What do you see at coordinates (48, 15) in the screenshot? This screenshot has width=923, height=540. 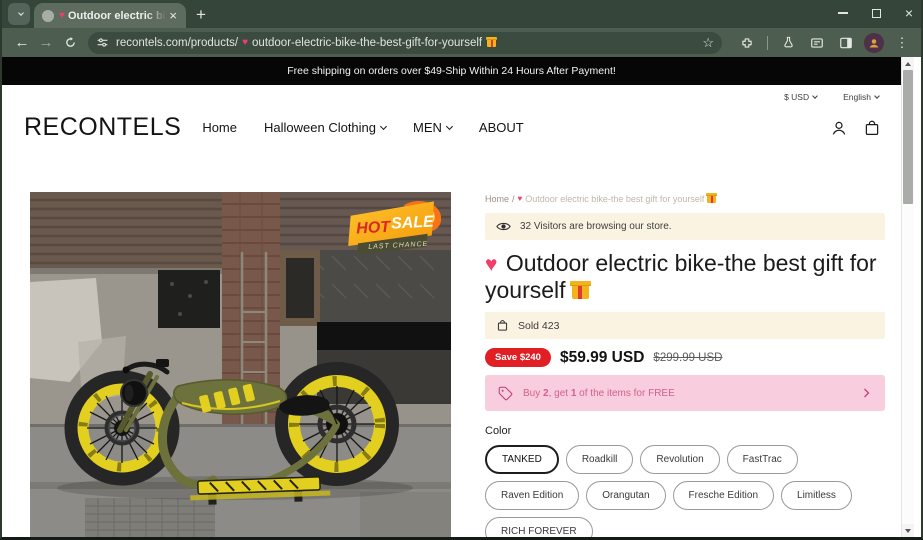 I see `favicon-icon` at bounding box center [48, 15].